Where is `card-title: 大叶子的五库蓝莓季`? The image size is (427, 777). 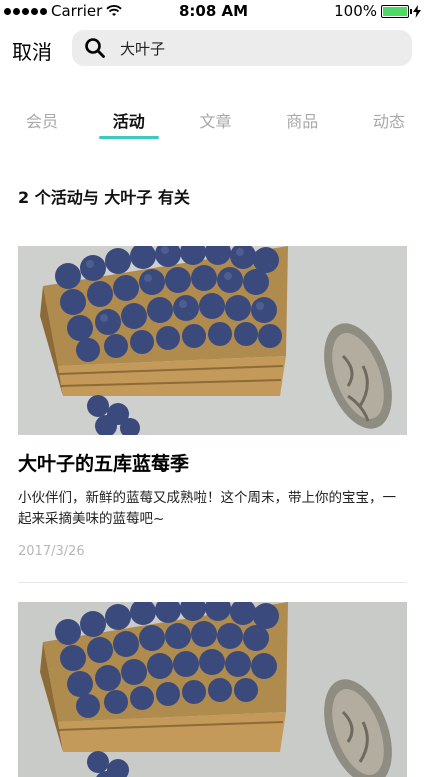
card-title: 大叶子的五库蓝莓季 is located at coordinates (104, 464).